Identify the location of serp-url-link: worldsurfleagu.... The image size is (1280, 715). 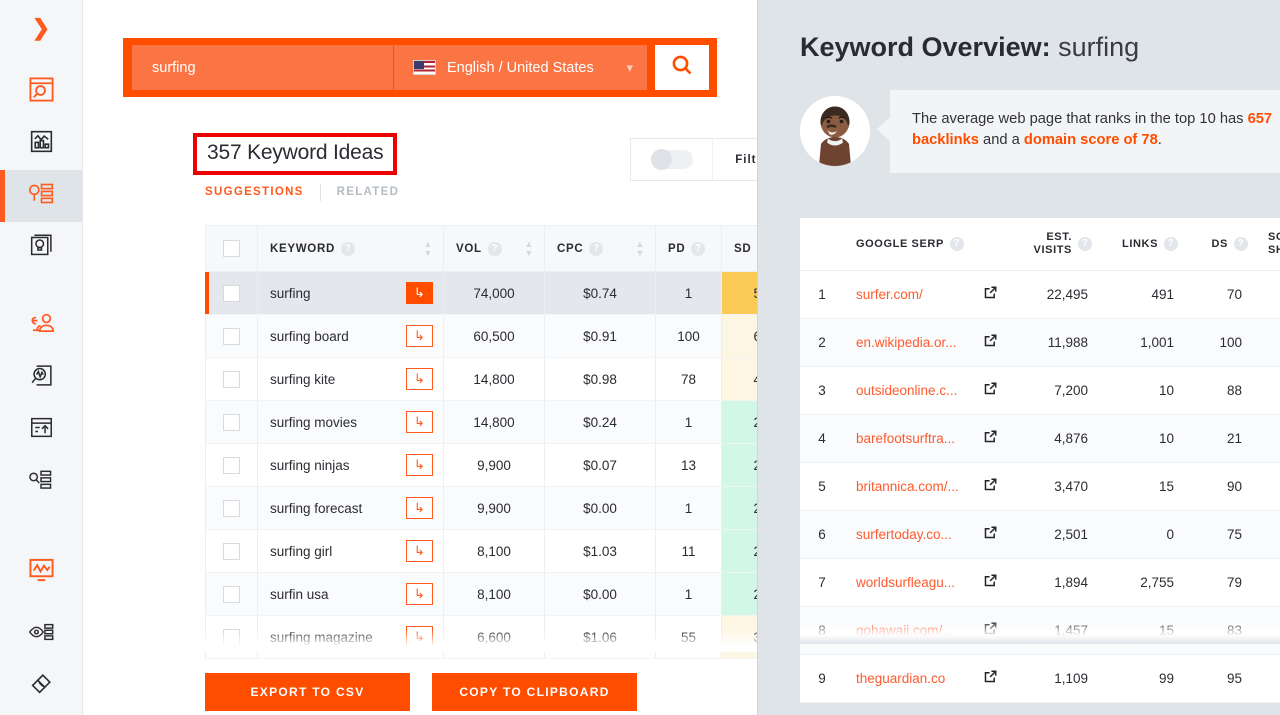
(905, 582).